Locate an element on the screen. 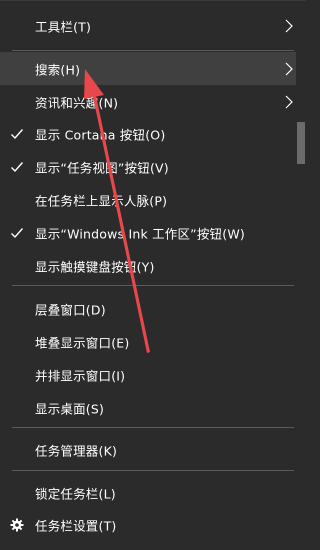  menu-item-lock-taskbar: 锁定任务栏(L) is located at coordinates (148, 492).